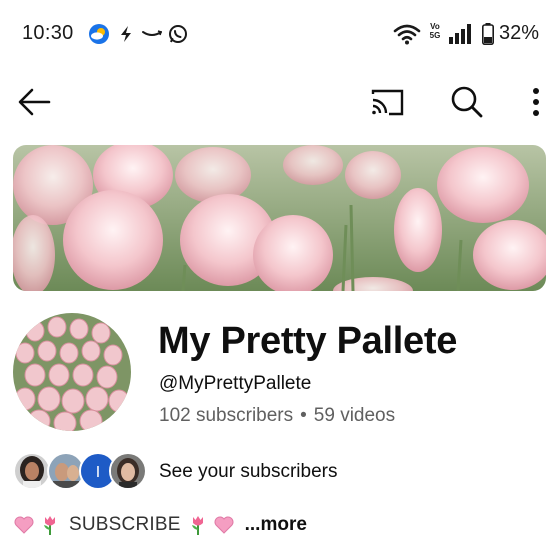  I want to click on app-bar, so click(280, 105).